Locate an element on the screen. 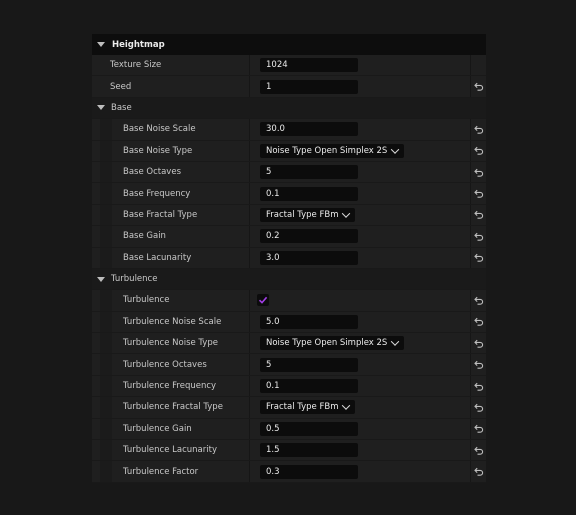  property-row-turbulence-octaves: Turbulence Octaves 5 is located at coordinates (289, 365).